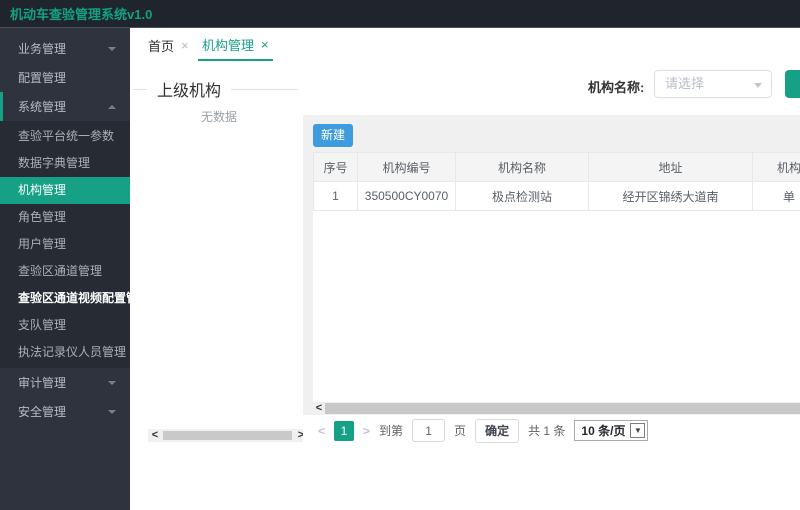 The height and width of the screenshot is (510, 800). Describe the element at coordinates (776, 167) in the screenshot. I see `col-header-org-type: 机构` at that location.